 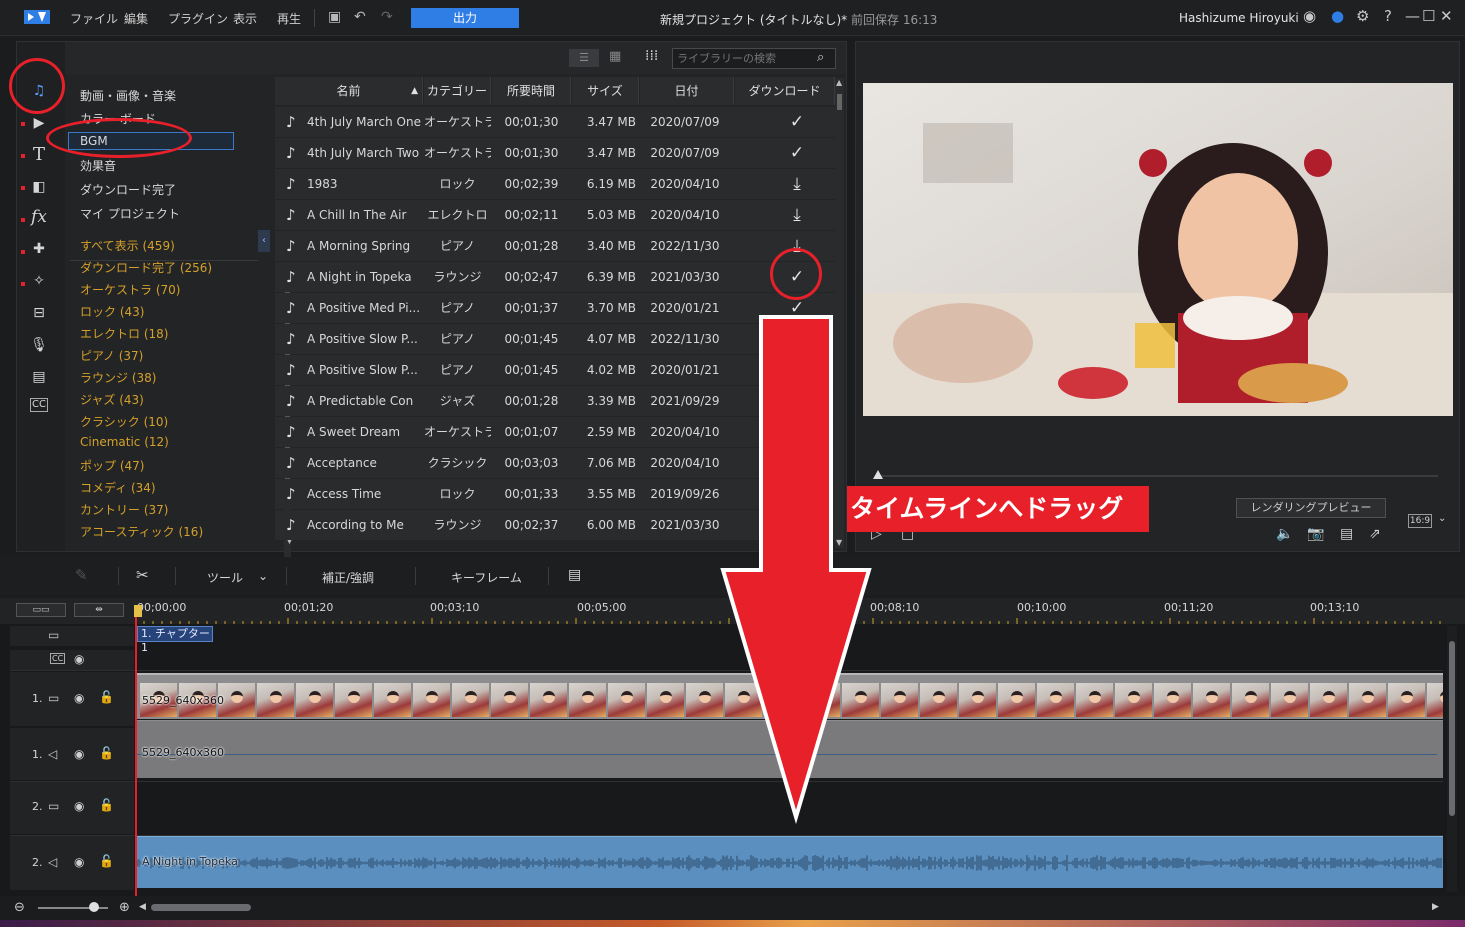 What do you see at coordinates (136, 750) in the screenshot?
I see `playhead` at bounding box center [136, 750].